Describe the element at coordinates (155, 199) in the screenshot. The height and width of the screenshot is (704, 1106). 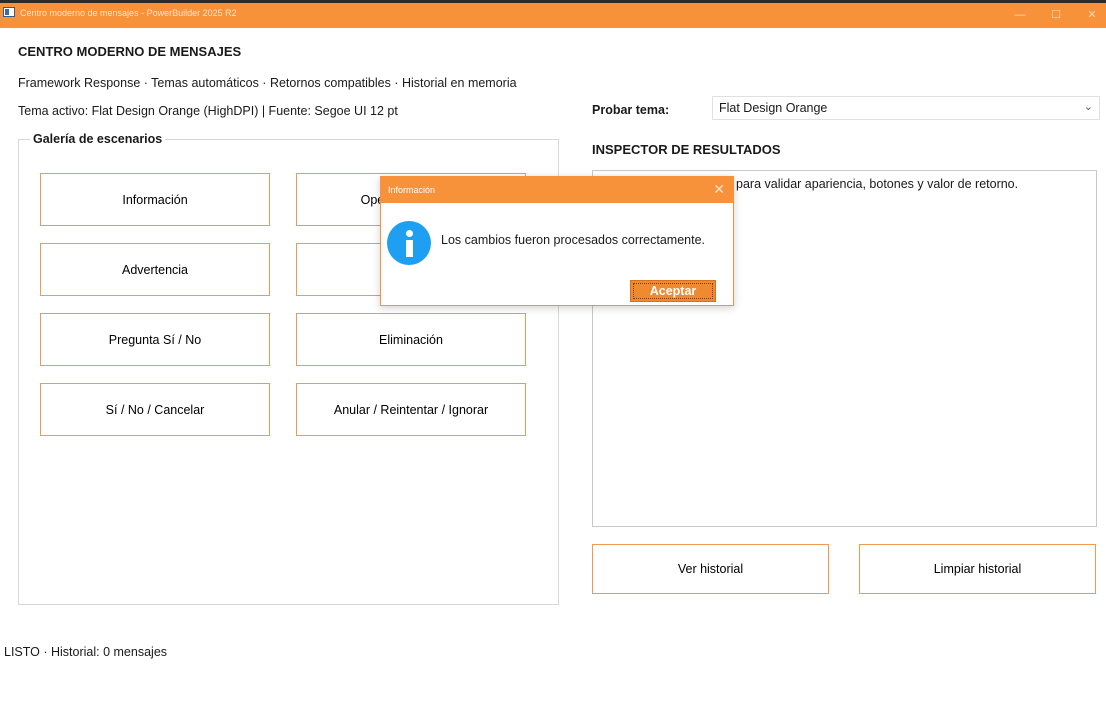
I see `information-button: Información` at that location.